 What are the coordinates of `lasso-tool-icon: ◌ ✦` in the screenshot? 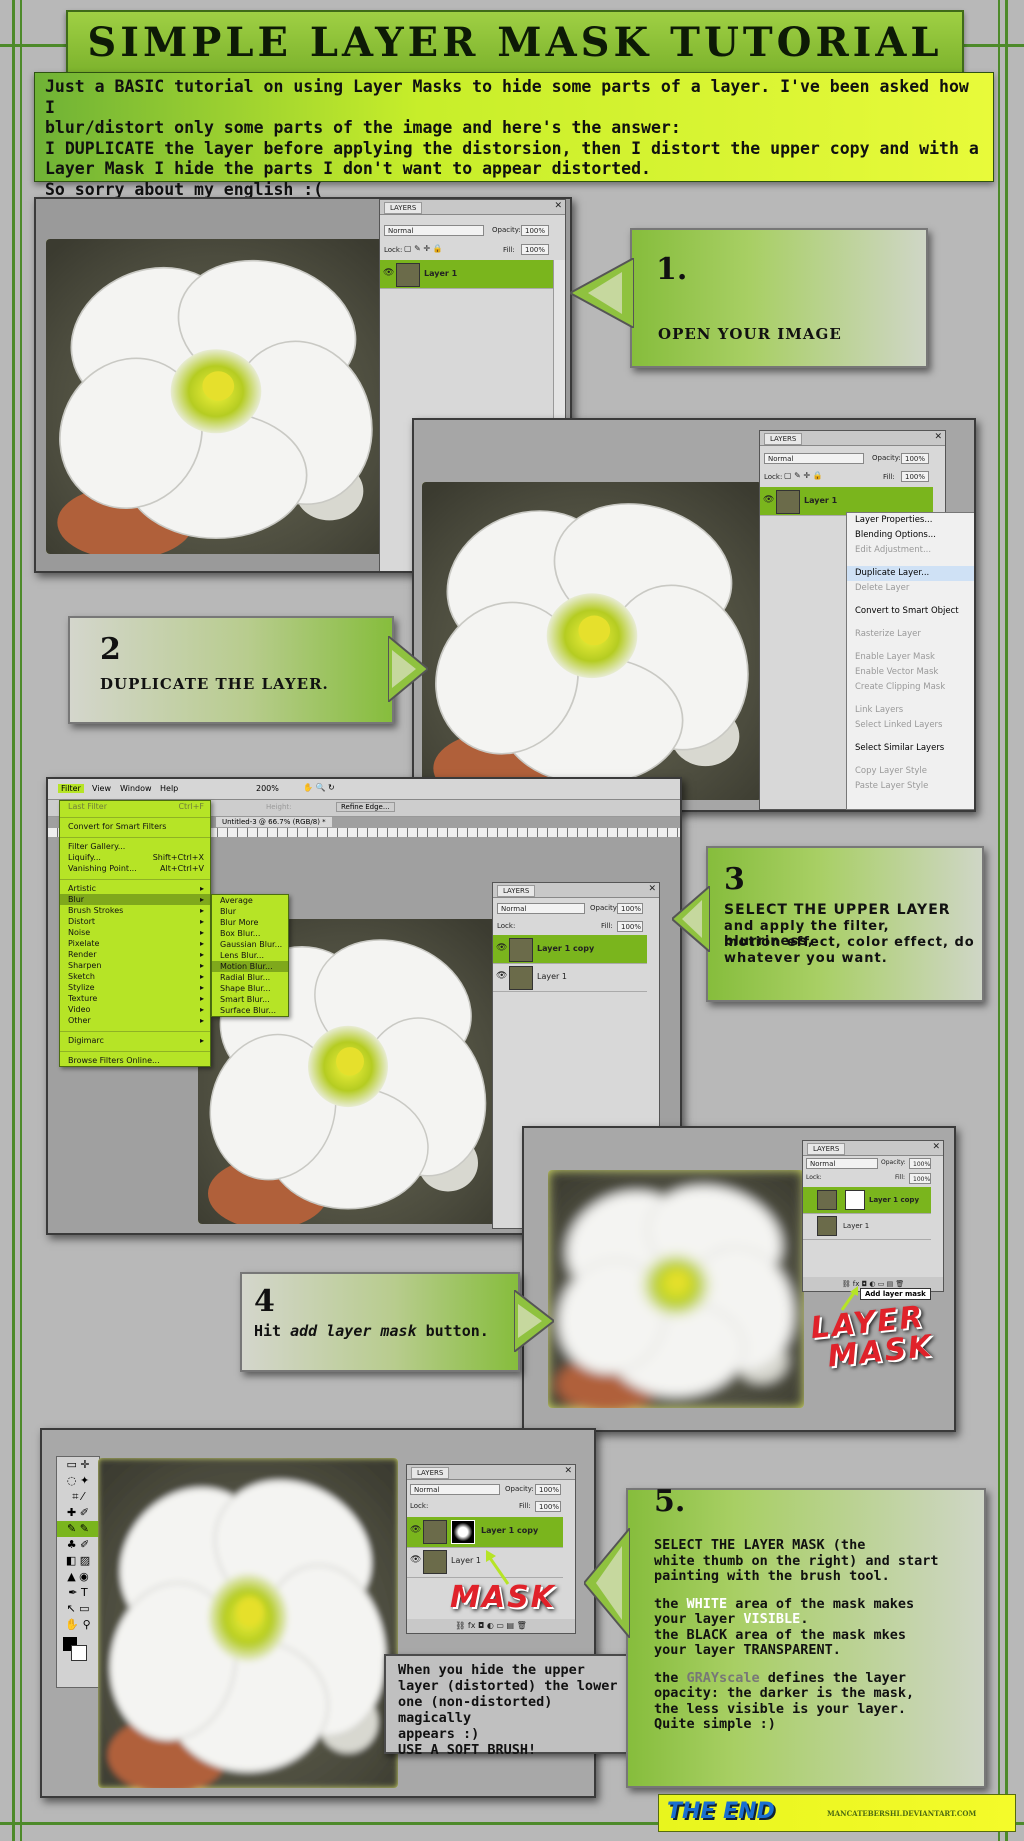 It's located at (78, 1481).